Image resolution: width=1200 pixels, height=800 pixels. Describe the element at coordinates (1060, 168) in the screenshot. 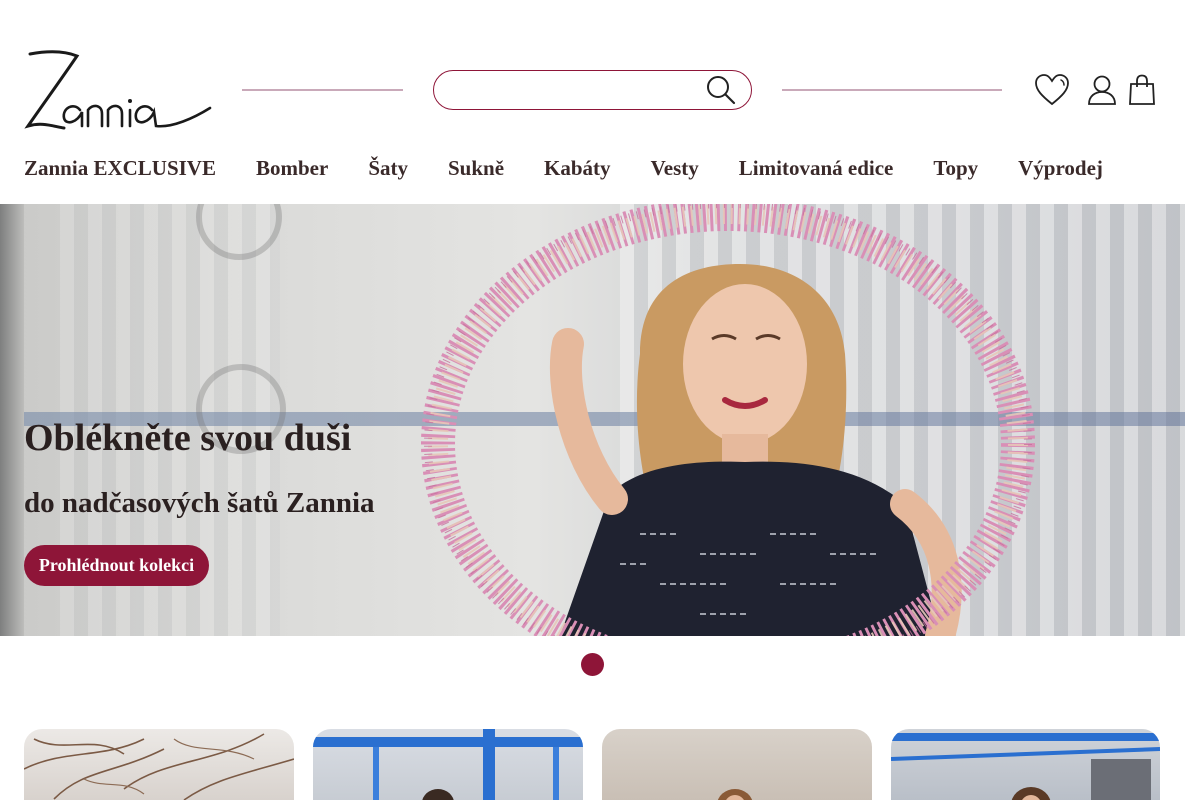

I see `nav-item-vyprodej: Výprodej` at that location.